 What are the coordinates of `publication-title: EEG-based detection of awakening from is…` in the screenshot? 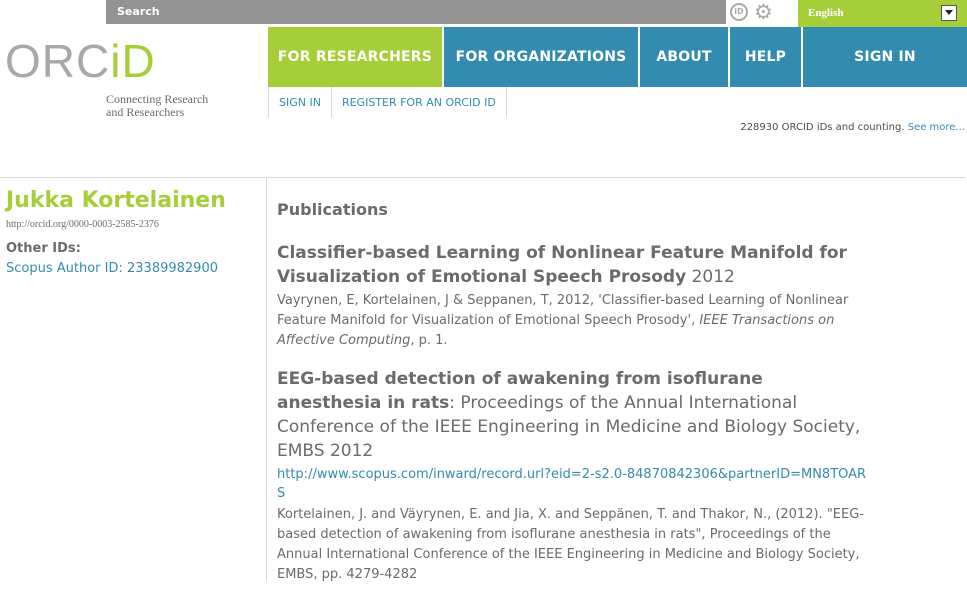 It's located at (572, 415).